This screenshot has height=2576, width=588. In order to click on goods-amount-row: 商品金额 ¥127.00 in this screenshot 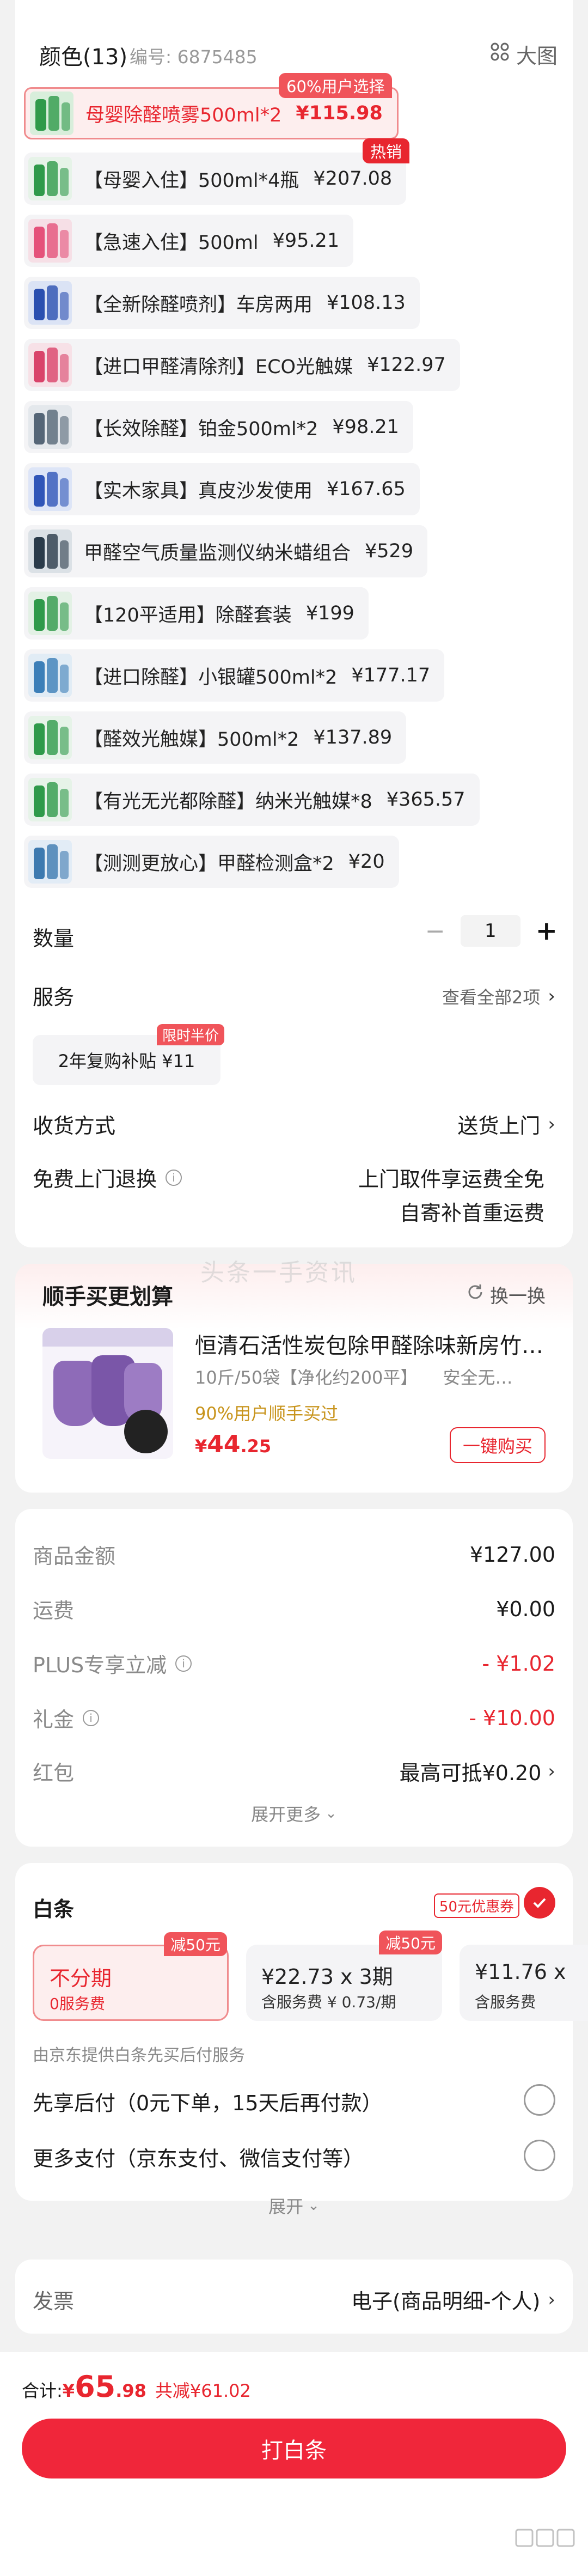, I will do `click(294, 1554)`.